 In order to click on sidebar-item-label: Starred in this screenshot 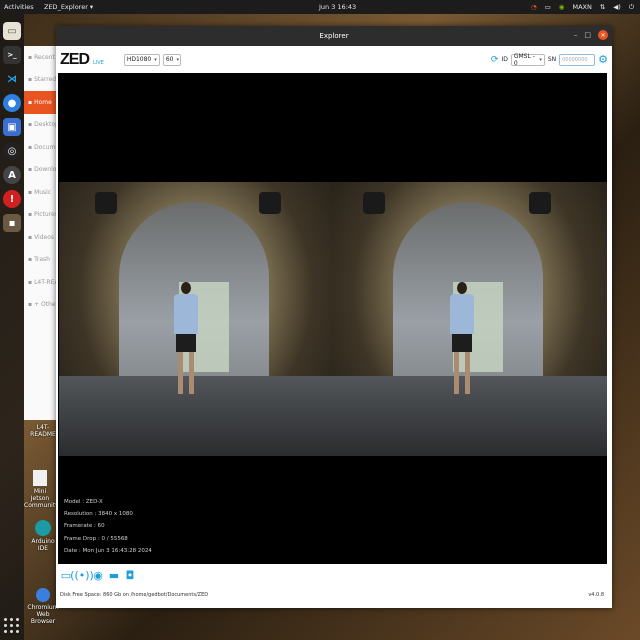, I will do `click(45, 80)`.